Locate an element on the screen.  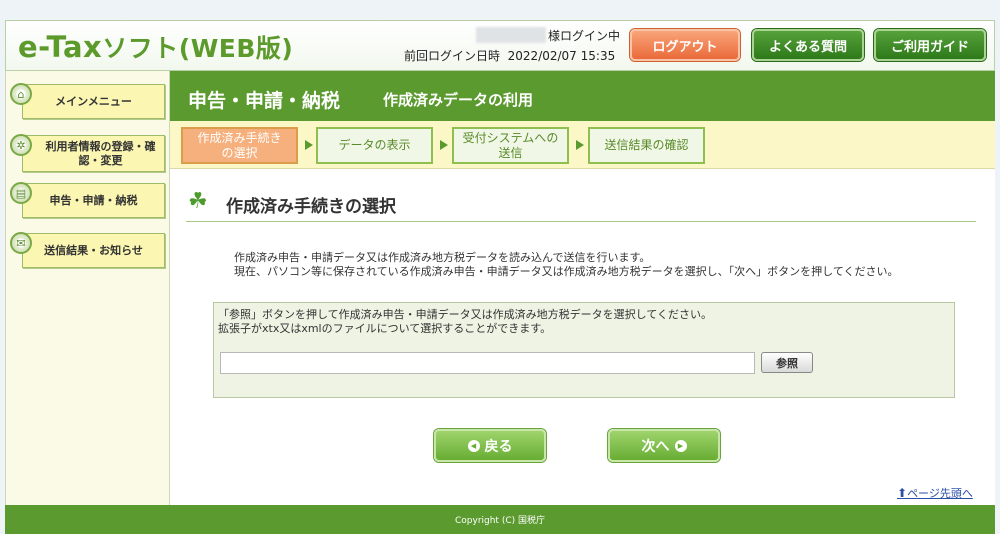
back-button-label: 戻る is located at coordinates (498, 446).